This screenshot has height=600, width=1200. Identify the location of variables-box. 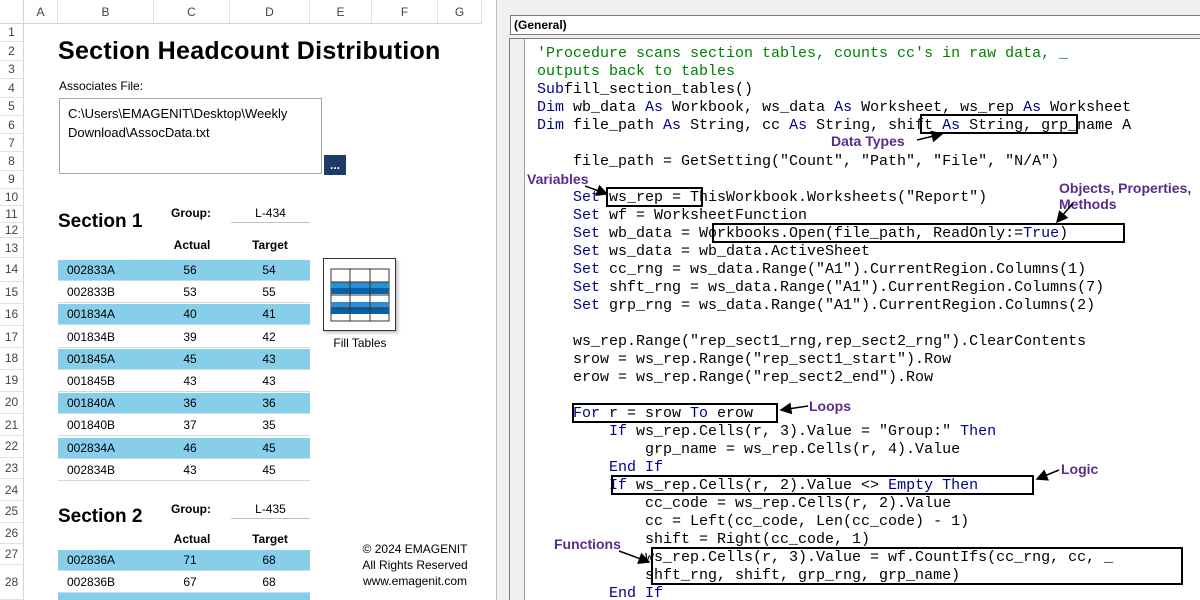
(654, 197).